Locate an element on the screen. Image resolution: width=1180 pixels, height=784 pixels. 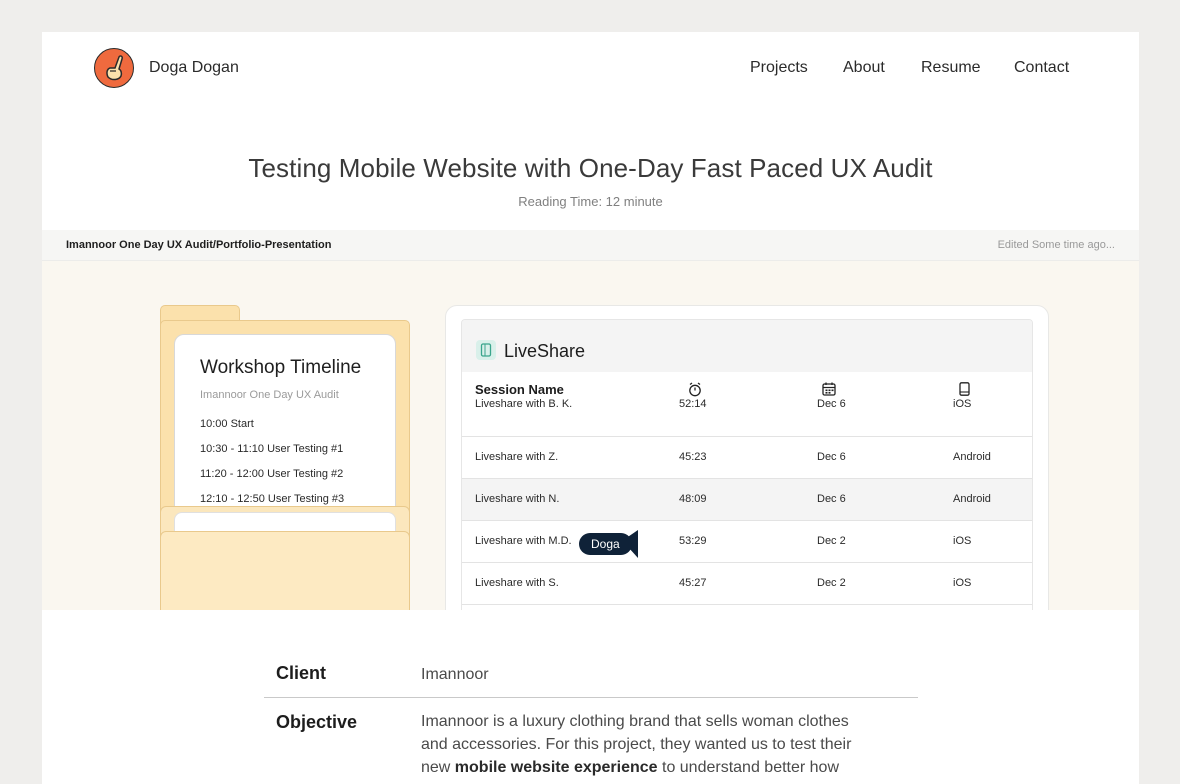
session-duration: 48:09 is located at coordinates (693, 499).